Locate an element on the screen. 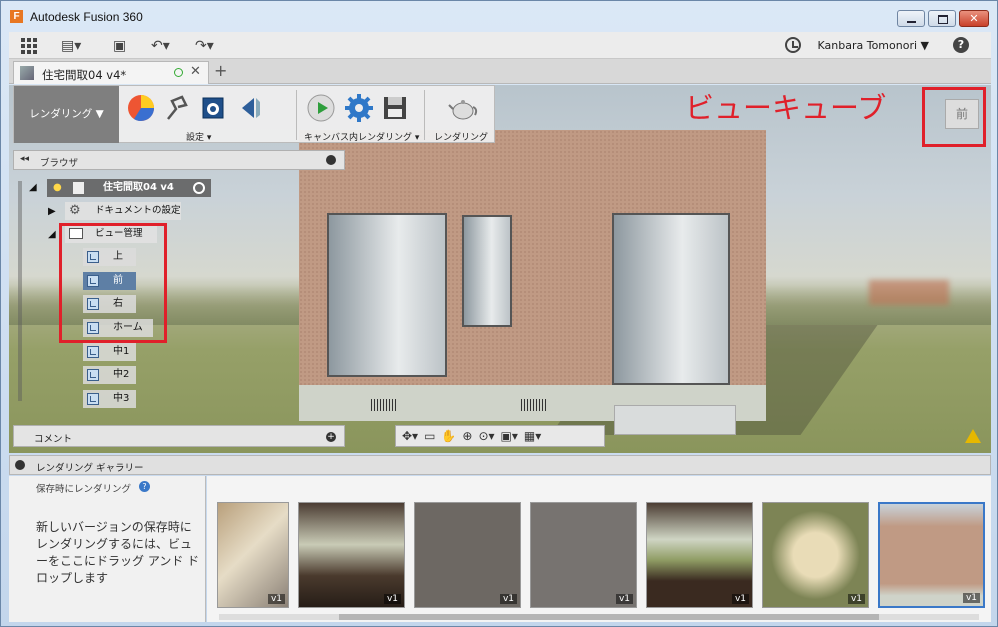 This screenshot has height=627, width=998. quick-access-toolbar: ▤▾ ▣ ↶▾ ↷▾ Kanbara Tomonori ▼ ? is located at coordinates (500, 45).